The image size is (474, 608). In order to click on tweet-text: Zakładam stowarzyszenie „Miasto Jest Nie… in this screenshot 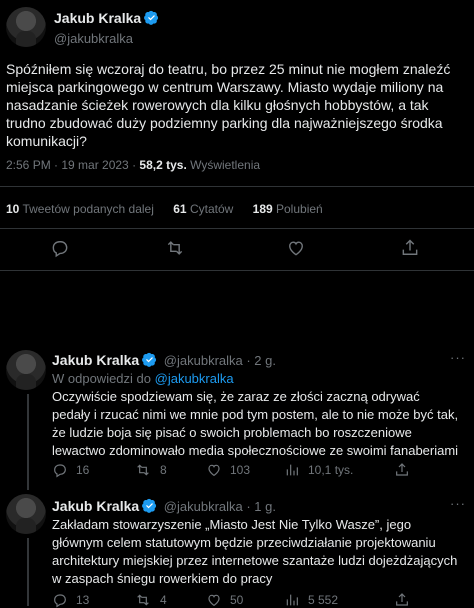, I will do `click(255, 551)`.